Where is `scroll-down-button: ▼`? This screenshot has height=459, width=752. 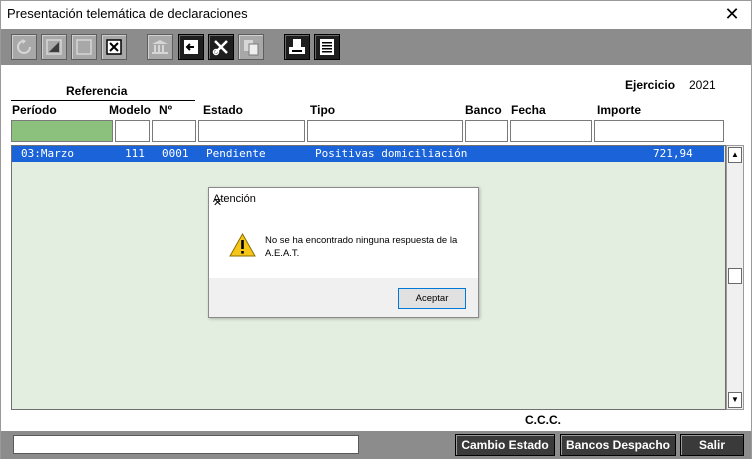 scroll-down-button: ▼ is located at coordinates (735, 400).